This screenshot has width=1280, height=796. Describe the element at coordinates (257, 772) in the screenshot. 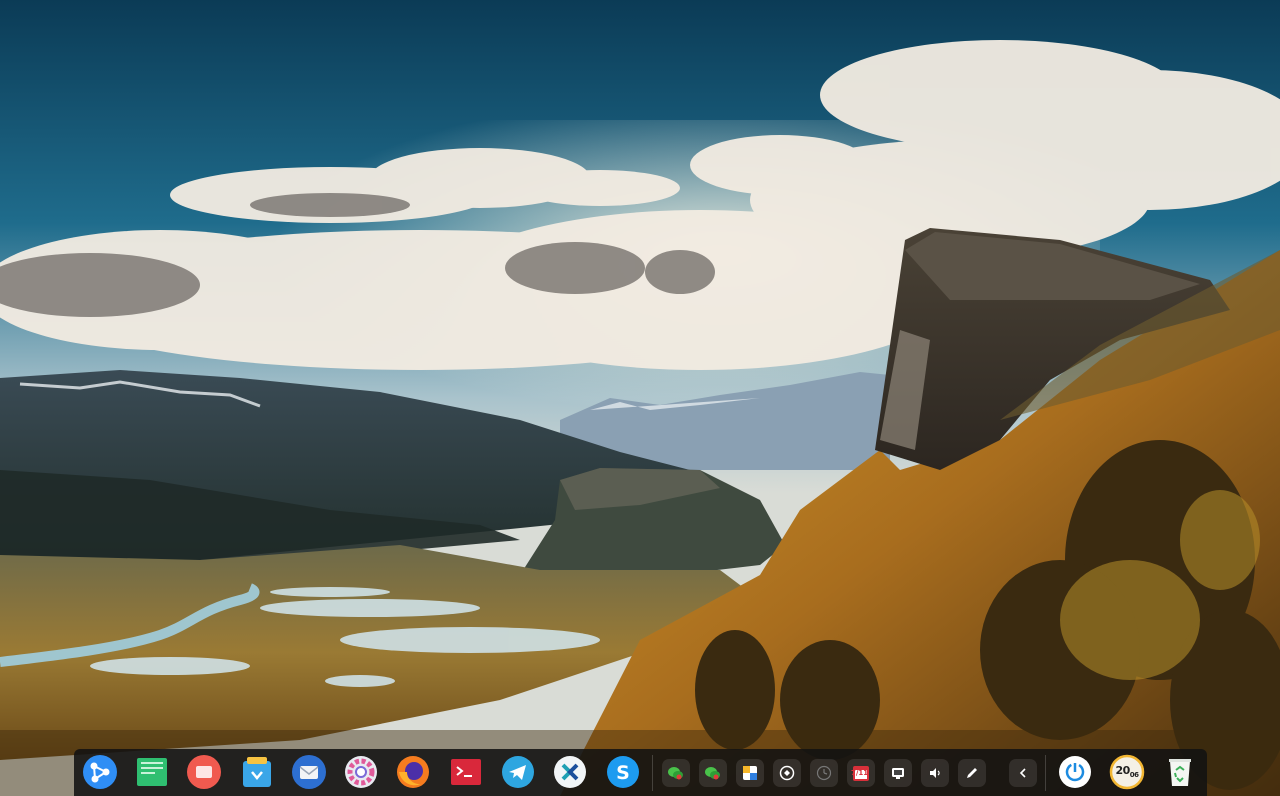

I see `store-icon` at that location.